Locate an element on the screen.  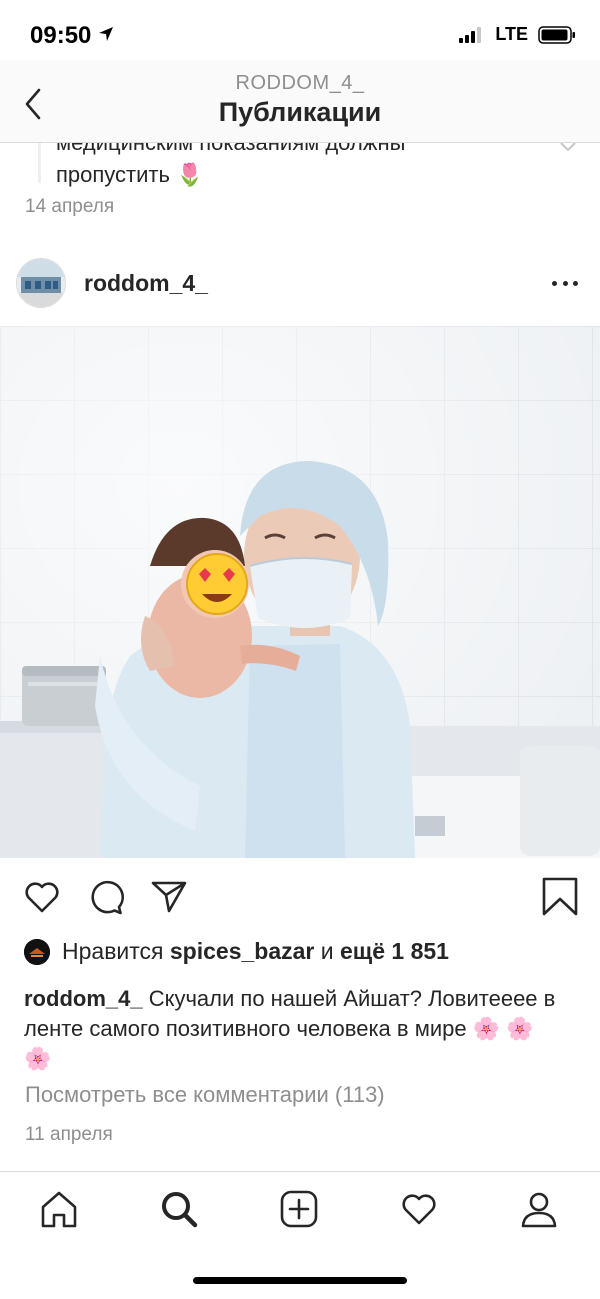
add-post-icon is located at coordinates (299, 1209).